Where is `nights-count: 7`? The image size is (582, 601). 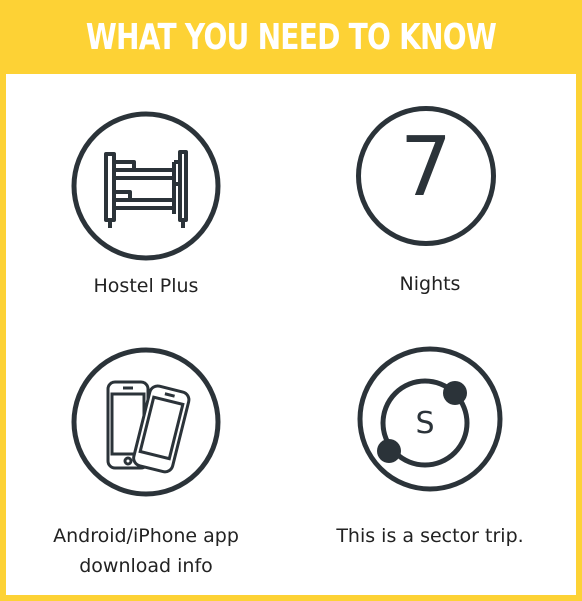 nights-count: 7 is located at coordinates (426, 167).